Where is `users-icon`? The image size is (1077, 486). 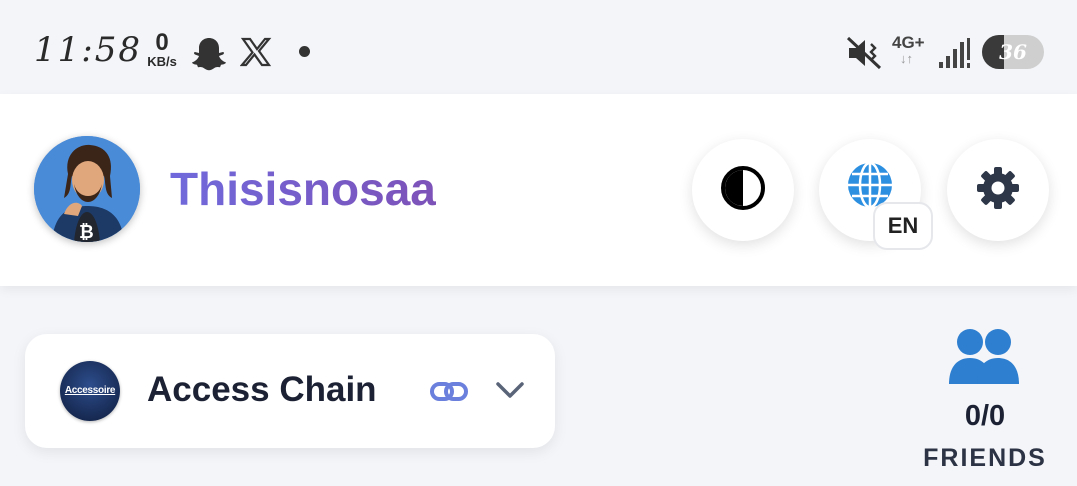 users-icon is located at coordinates (984, 358).